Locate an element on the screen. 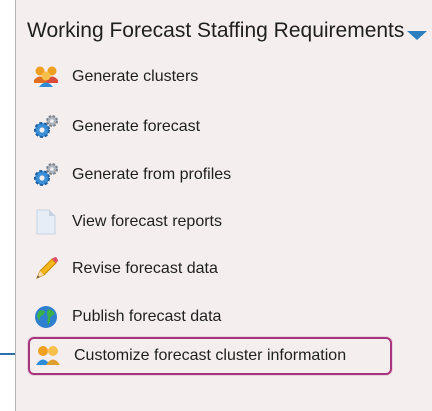 This screenshot has height=411, width=432. menu-item-publish-forecast-data: Publish forecast data is located at coordinates (212, 317).